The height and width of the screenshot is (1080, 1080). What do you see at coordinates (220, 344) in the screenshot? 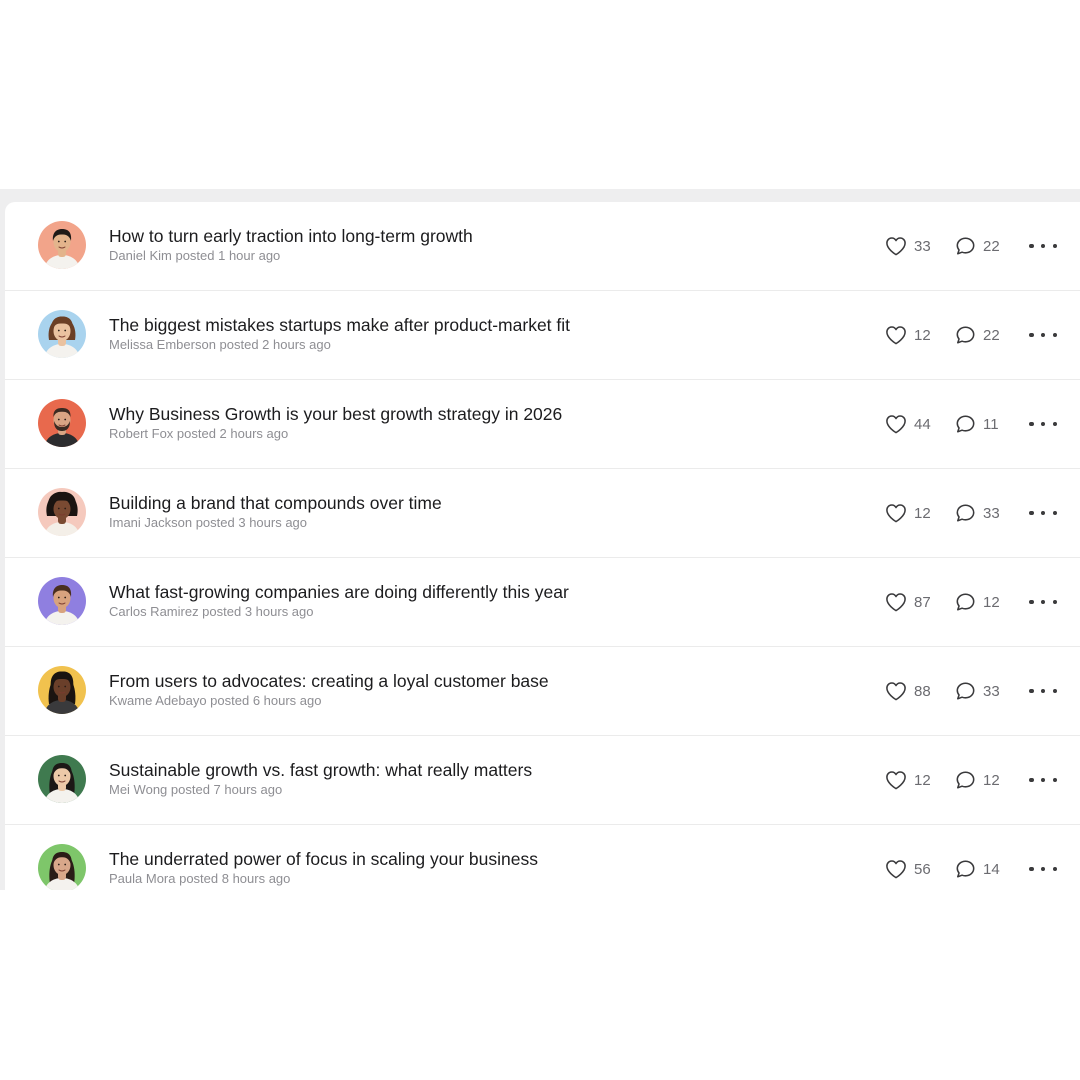
I see `post-meta: Melissa Emberson posted 2 hours ago` at bounding box center [220, 344].